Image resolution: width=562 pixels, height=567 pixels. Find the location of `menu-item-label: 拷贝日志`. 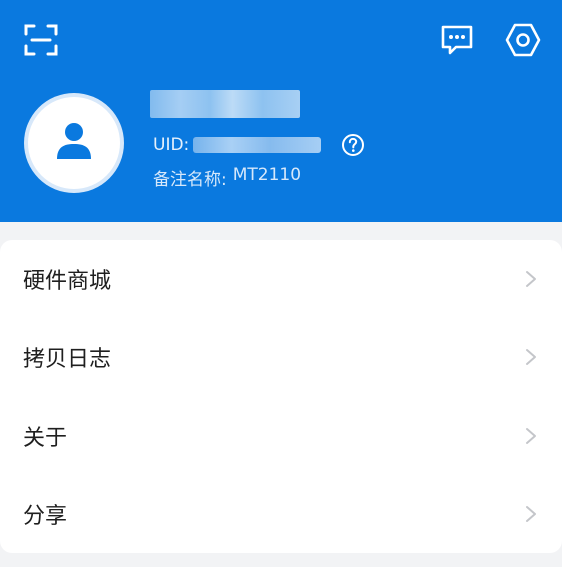

menu-item-label: 拷贝日志 is located at coordinates (67, 359).